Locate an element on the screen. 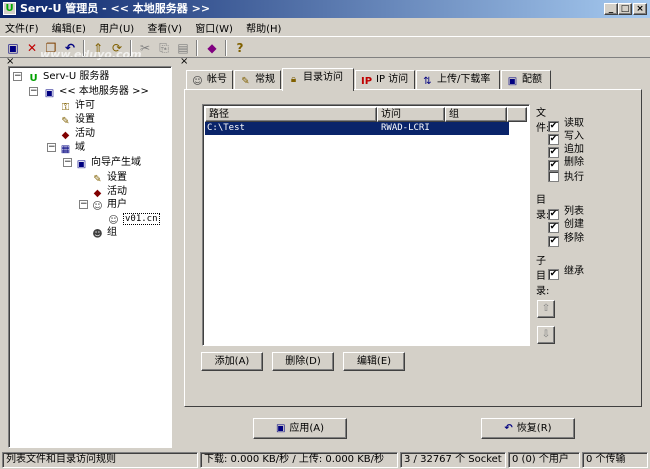 This screenshot has height=469, width=650. arrow-up-icon: ⇧ is located at coordinates (546, 308).